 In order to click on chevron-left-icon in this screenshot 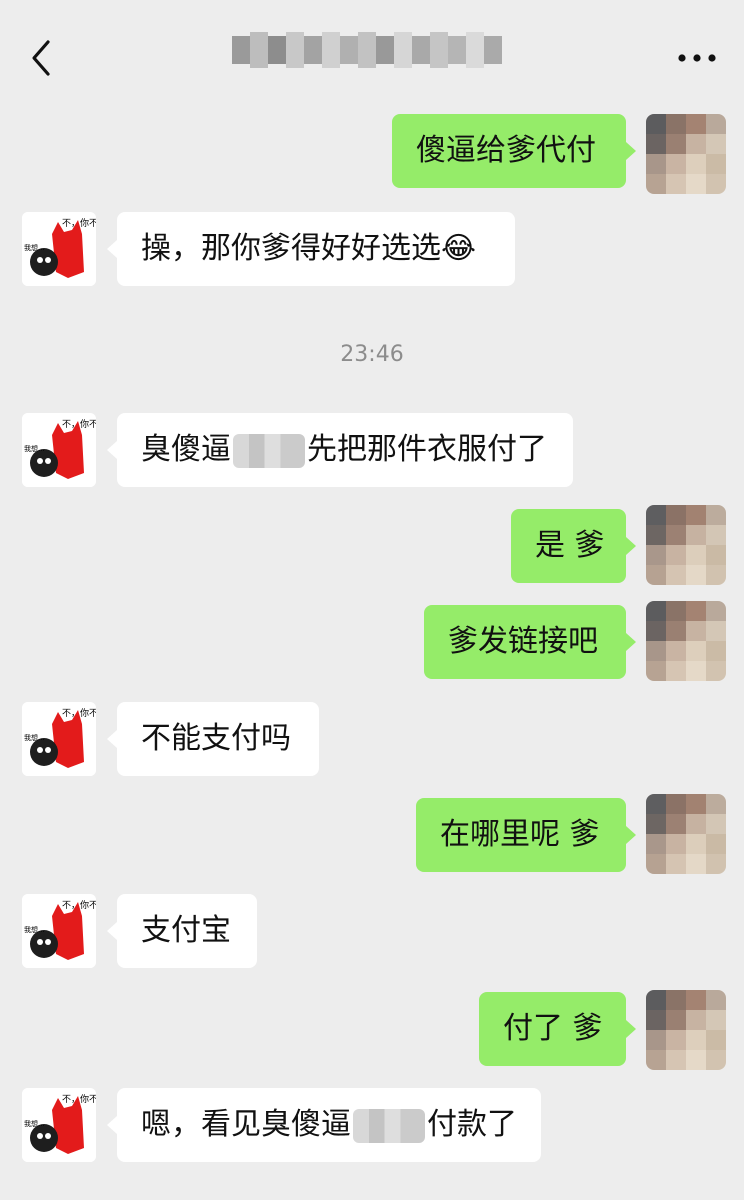, I will do `click(41, 58)`.